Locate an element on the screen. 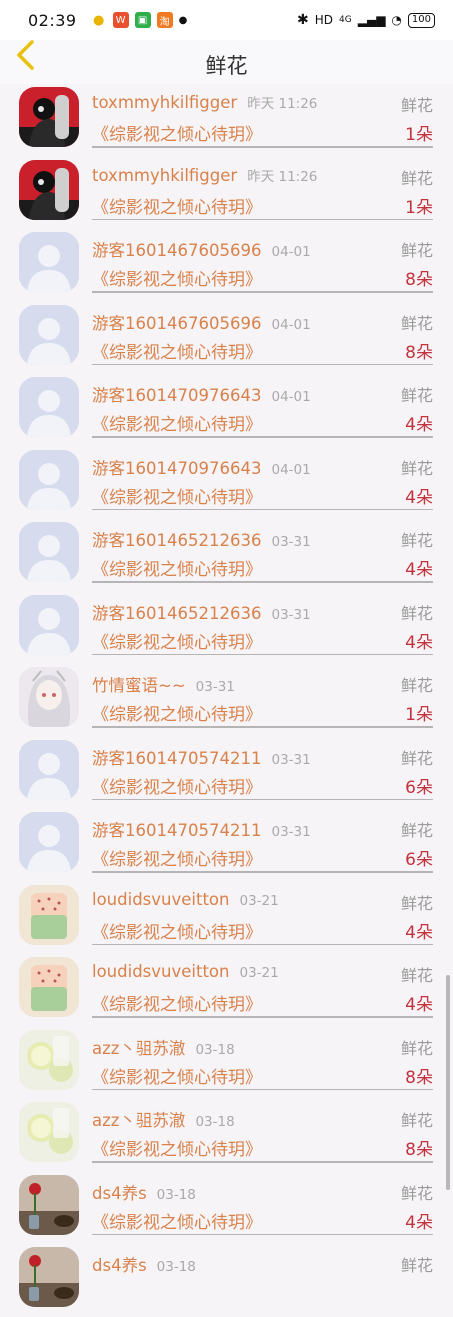 This screenshot has height=1317, width=453. date-label: 03-31 is located at coordinates (291, 759).